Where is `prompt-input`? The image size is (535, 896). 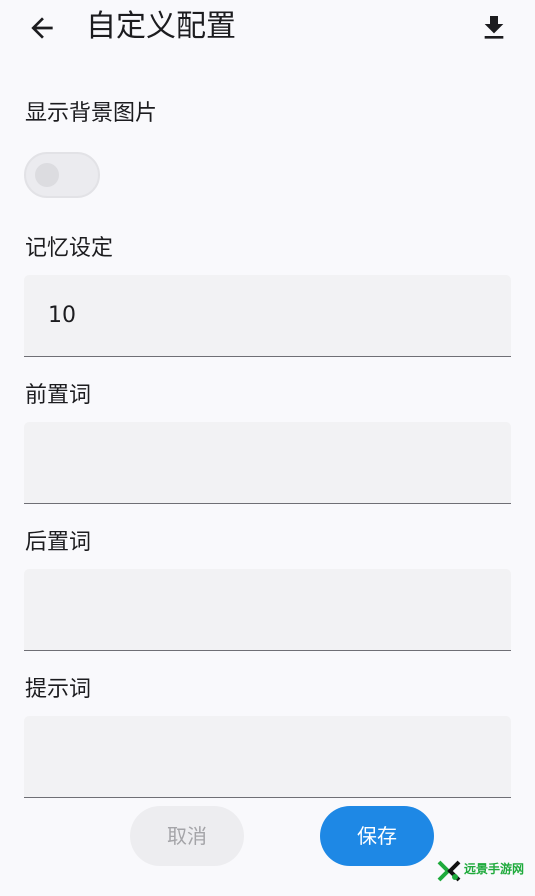
prompt-input is located at coordinates (268, 756).